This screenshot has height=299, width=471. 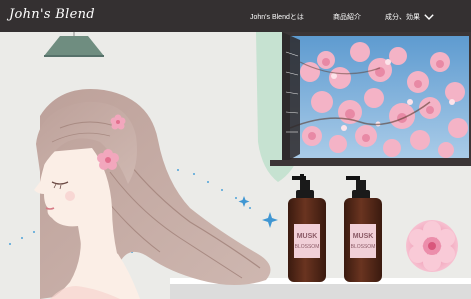 What do you see at coordinates (429, 17) in the screenshot?
I see `chevron-down-icon` at bounding box center [429, 17].